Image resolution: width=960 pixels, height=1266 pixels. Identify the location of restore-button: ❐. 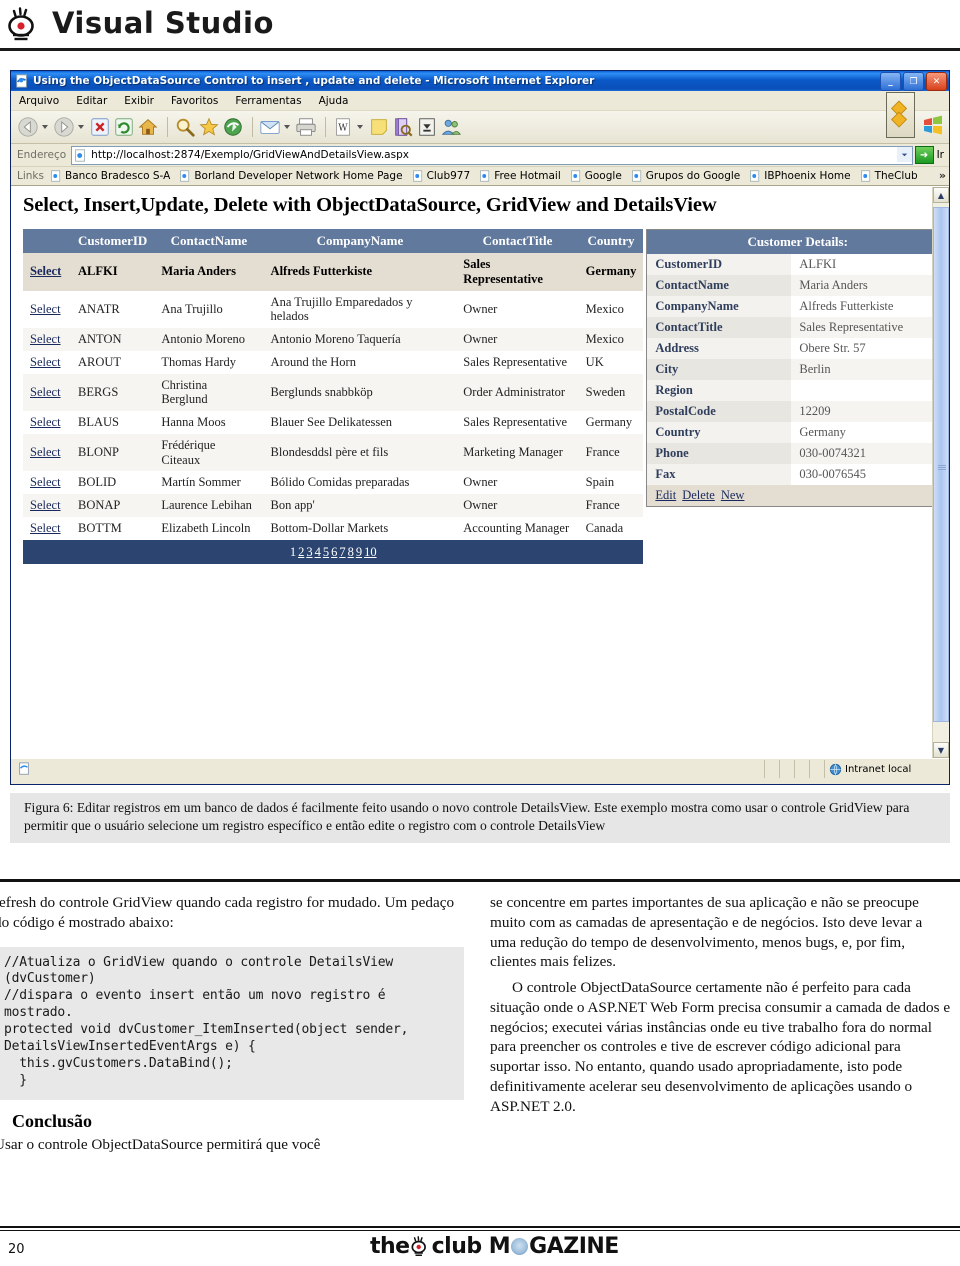
(913, 81).